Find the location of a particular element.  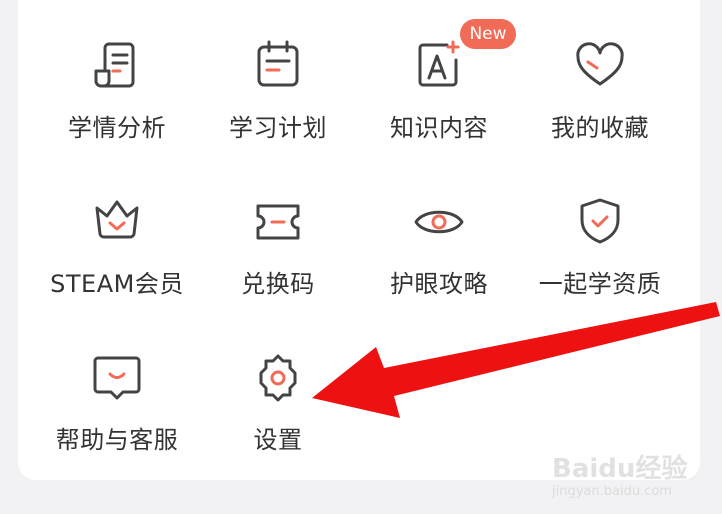

watermark-logo: Baidu经验 is located at coordinates (620, 469).